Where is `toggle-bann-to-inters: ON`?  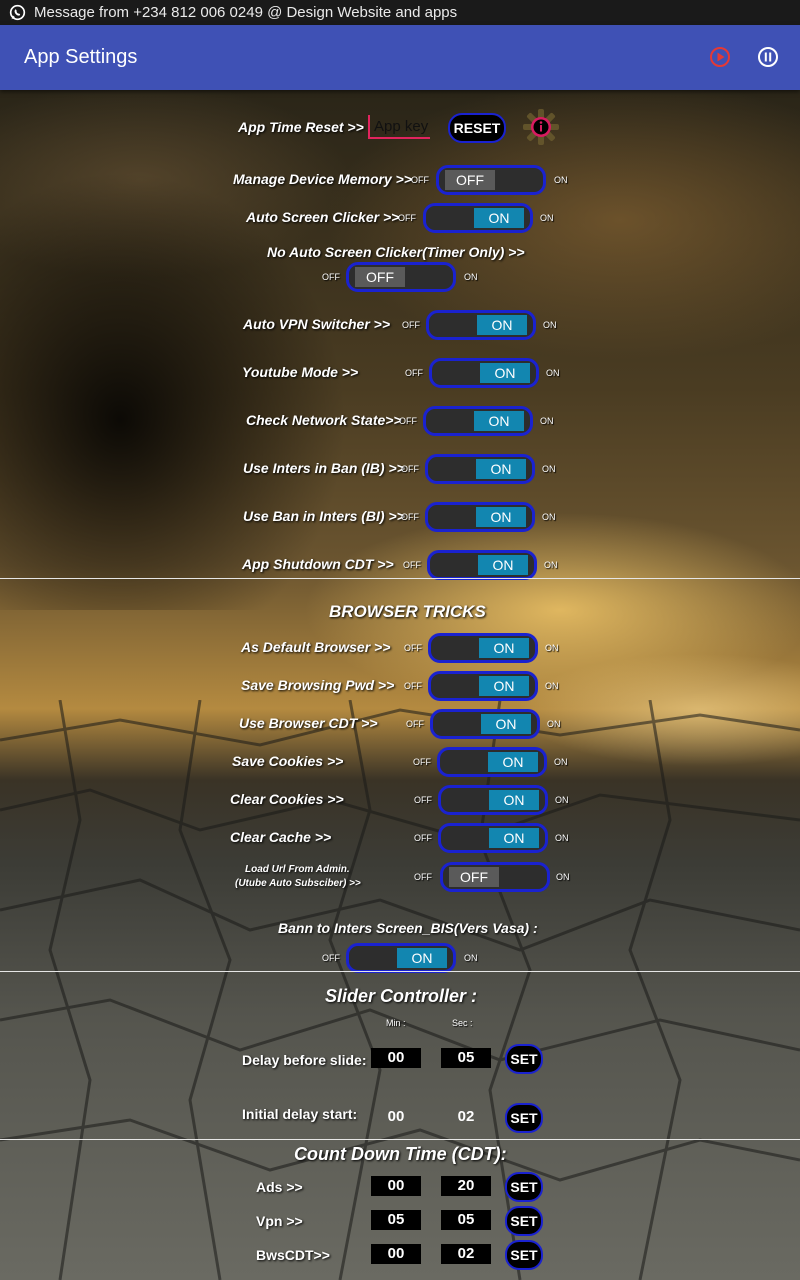
toggle-bann-to-inters: ON is located at coordinates (401, 958).